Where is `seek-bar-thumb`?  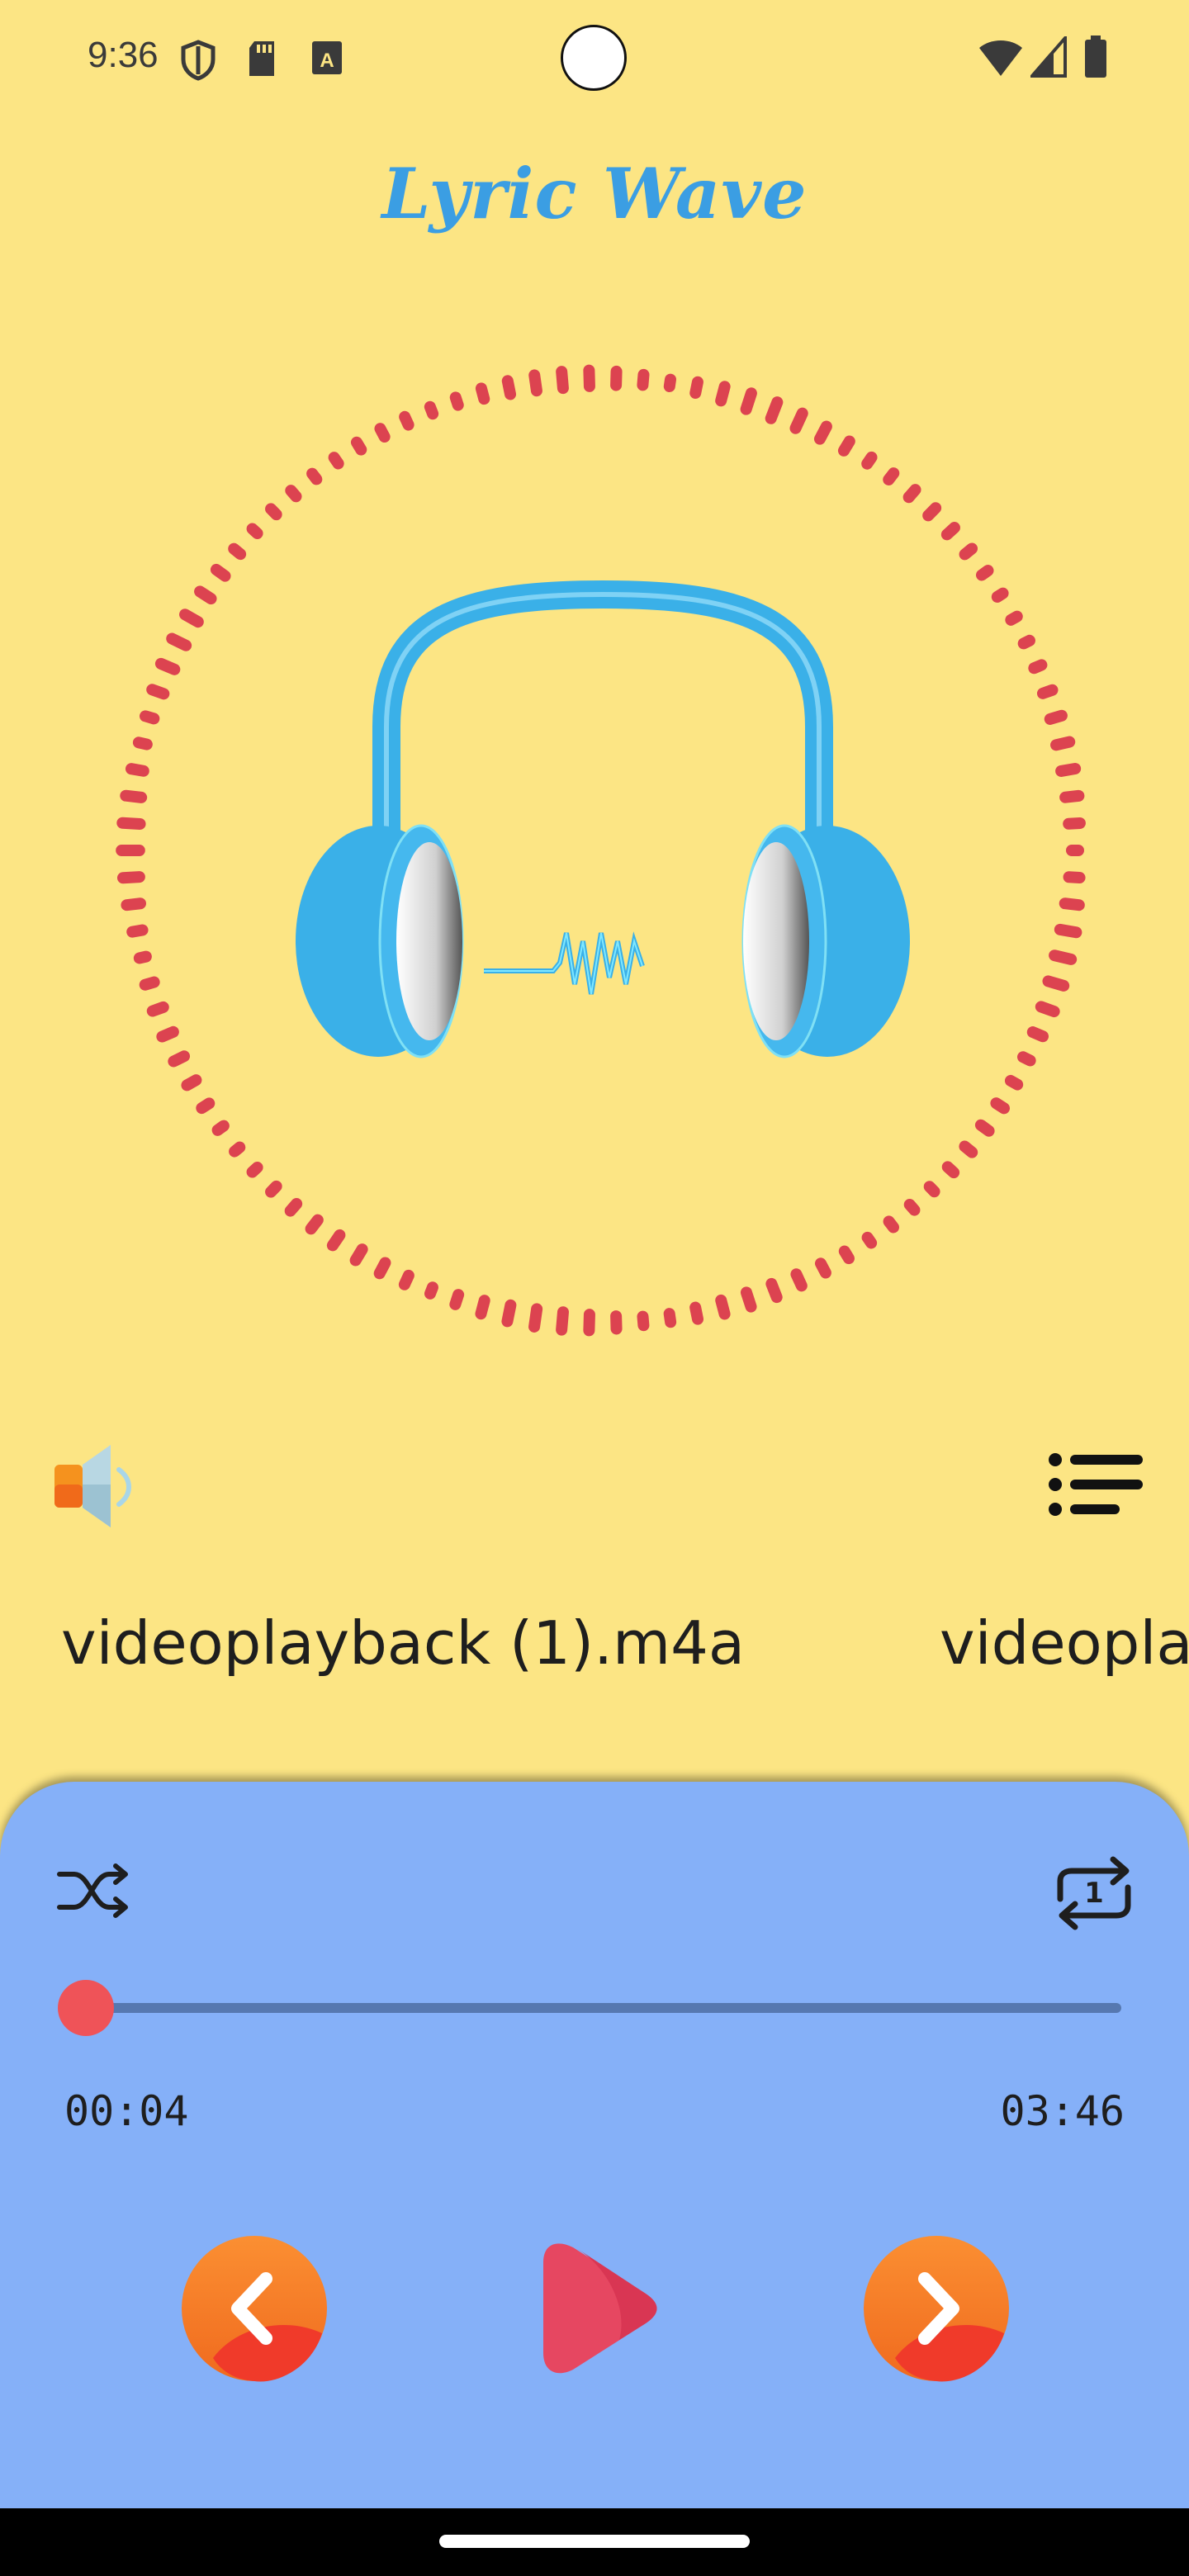
seek-bar-thumb is located at coordinates (86, 2008).